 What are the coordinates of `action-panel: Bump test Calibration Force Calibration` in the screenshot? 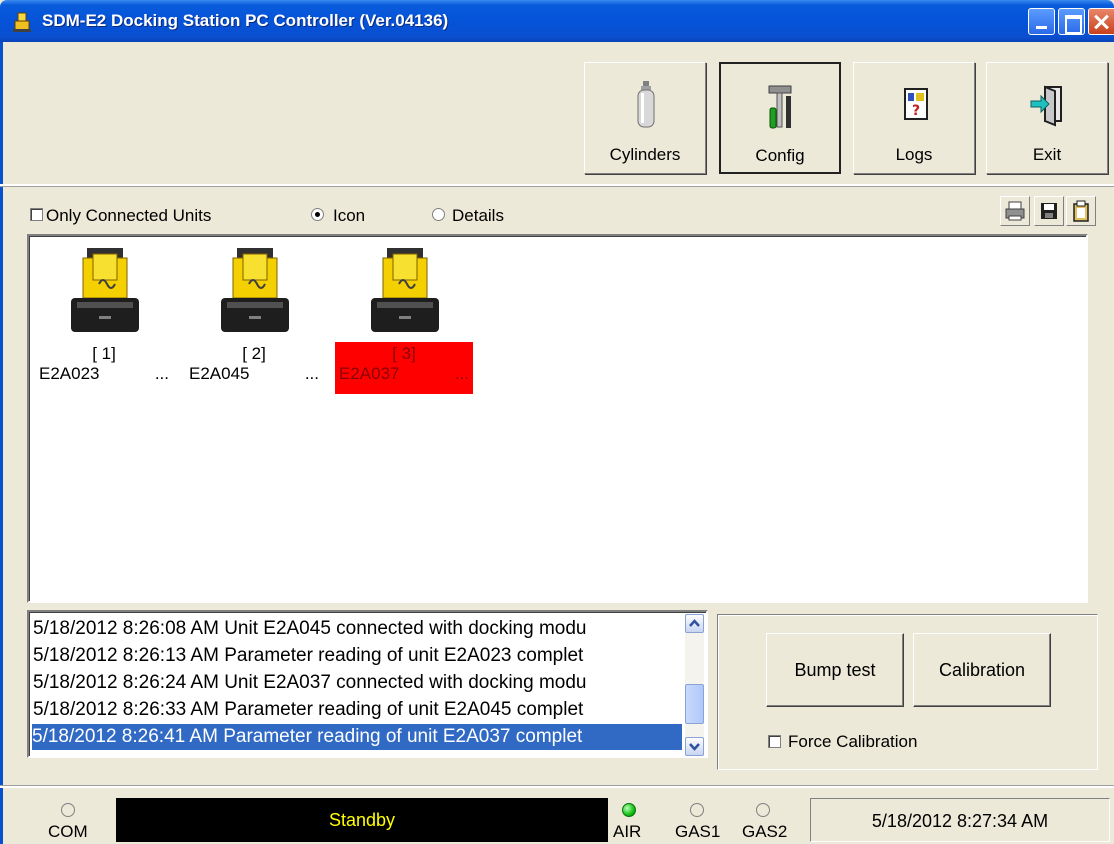 It's located at (907, 692).